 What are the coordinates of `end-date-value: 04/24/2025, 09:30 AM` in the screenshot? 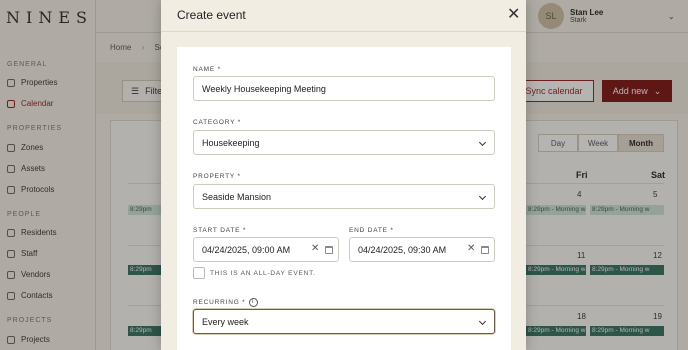 It's located at (402, 249).